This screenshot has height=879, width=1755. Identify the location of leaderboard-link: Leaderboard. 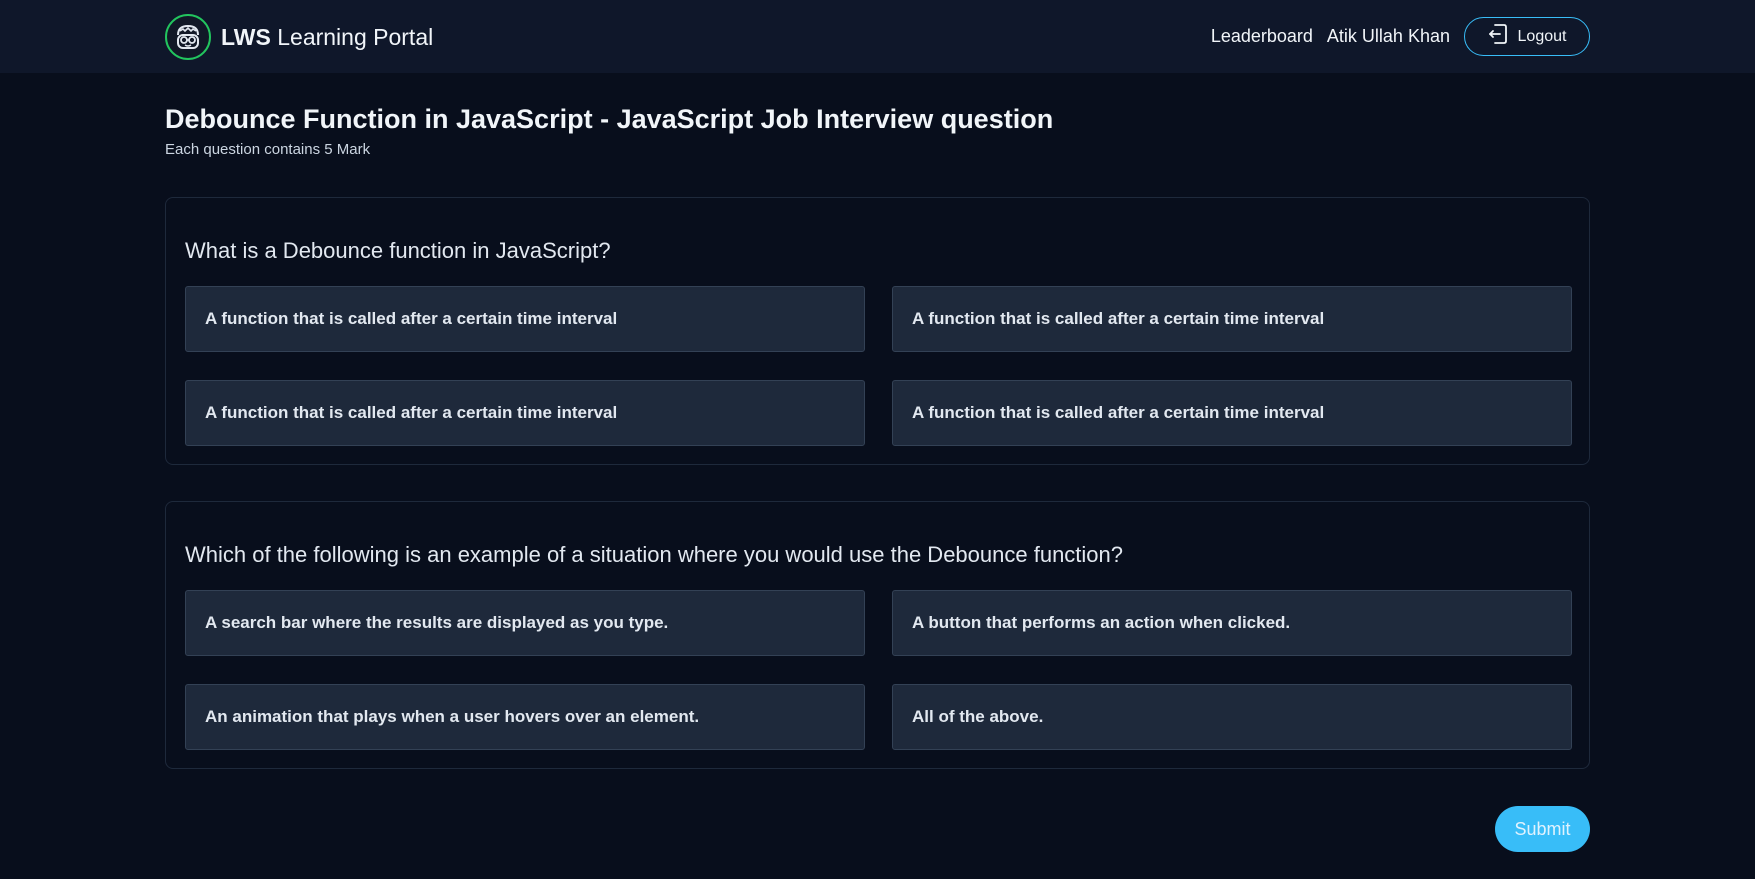
(1262, 36).